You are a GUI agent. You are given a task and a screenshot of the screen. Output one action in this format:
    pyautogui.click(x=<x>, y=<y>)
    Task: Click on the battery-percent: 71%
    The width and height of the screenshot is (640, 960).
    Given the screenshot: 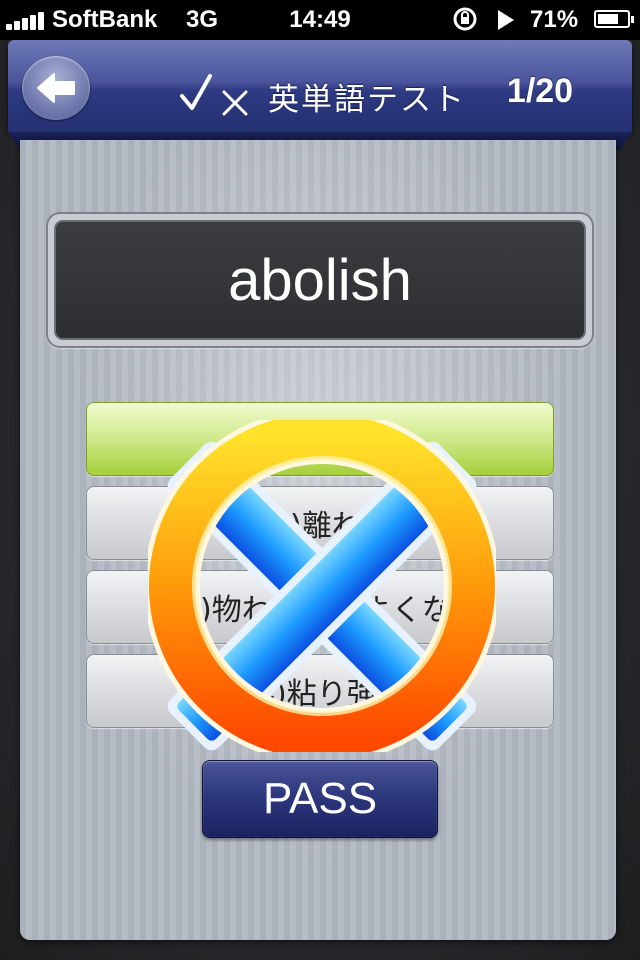 What is the action you would take?
    pyautogui.click(x=554, y=19)
    